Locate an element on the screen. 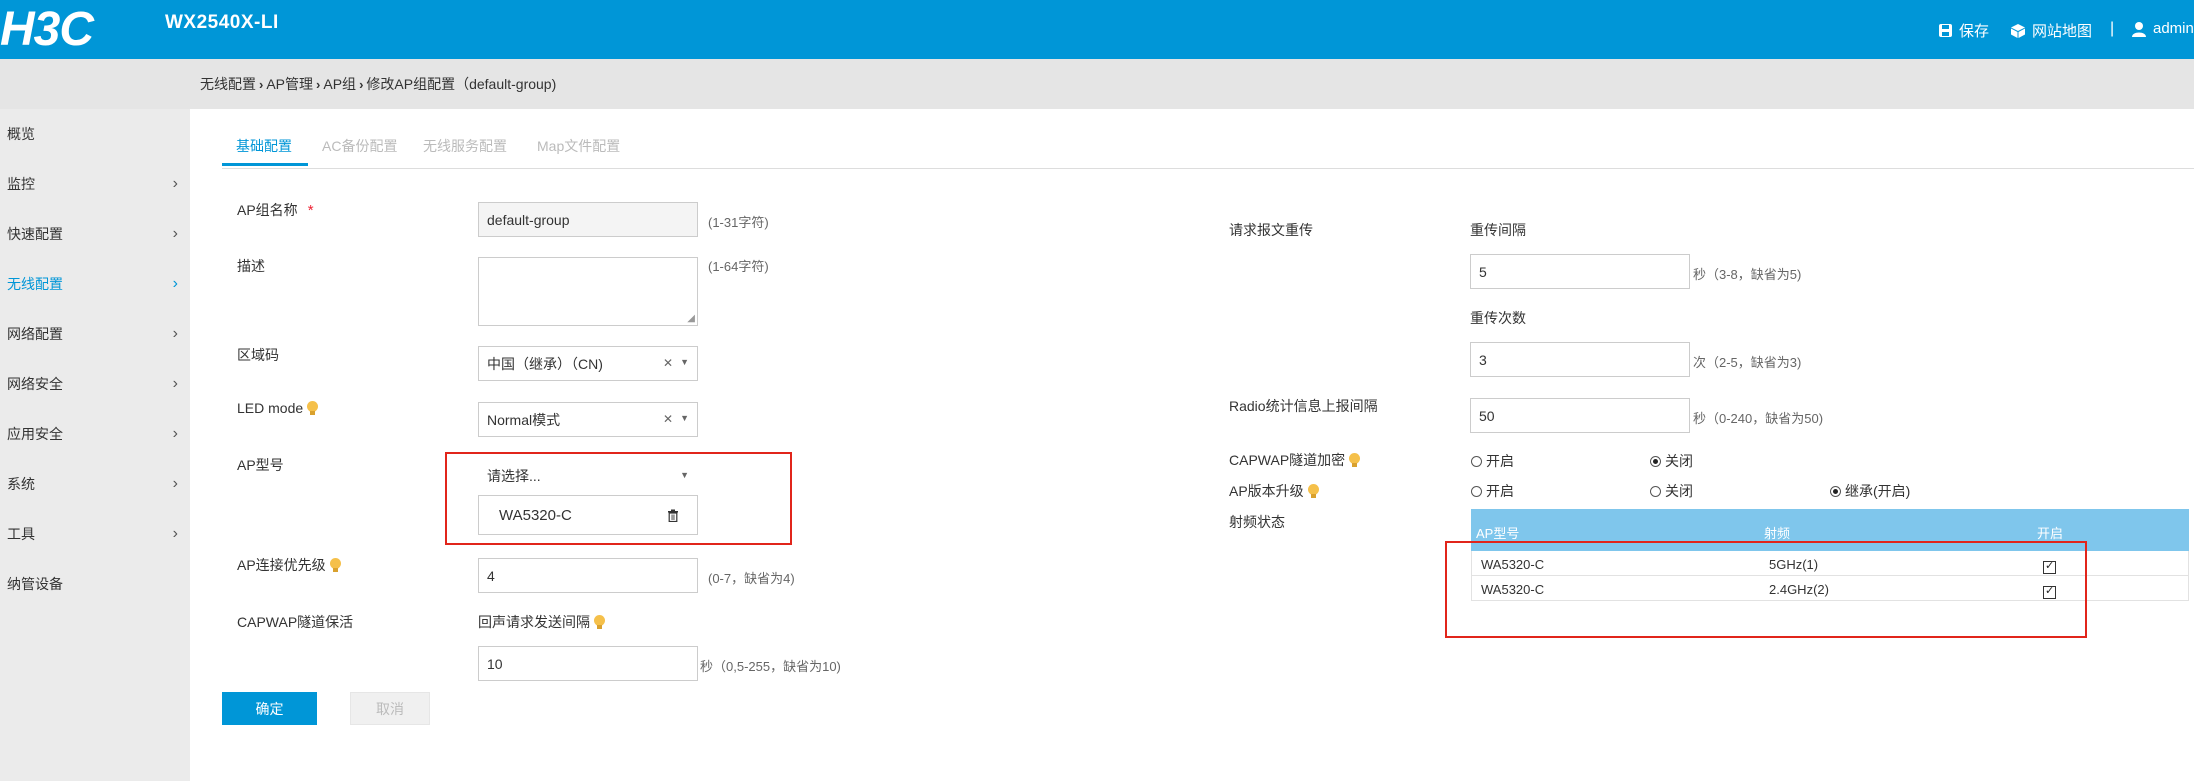  encrypt-off-radio: 关闭 is located at coordinates (1671, 461).